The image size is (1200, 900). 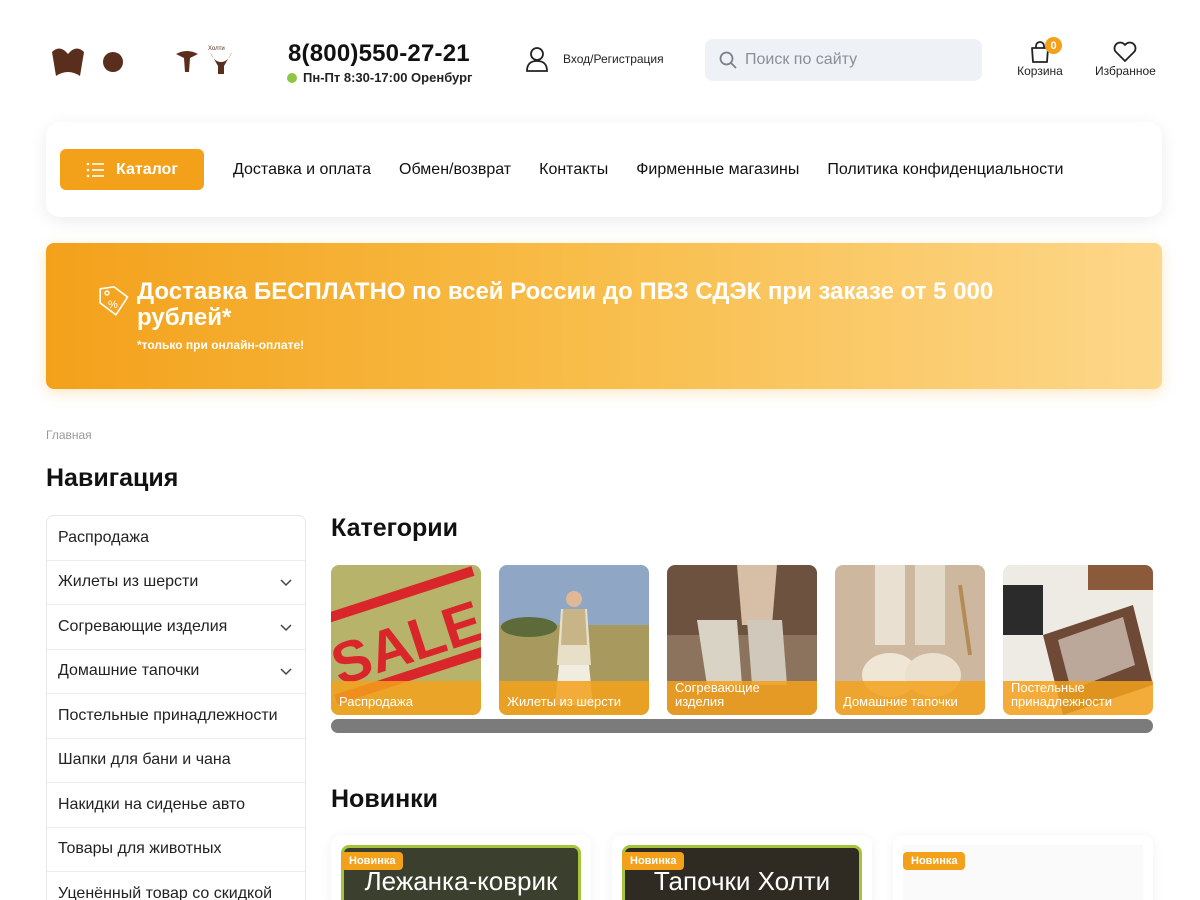 What do you see at coordinates (1023, 867) in the screenshot?
I see `product-card: Новинка` at bounding box center [1023, 867].